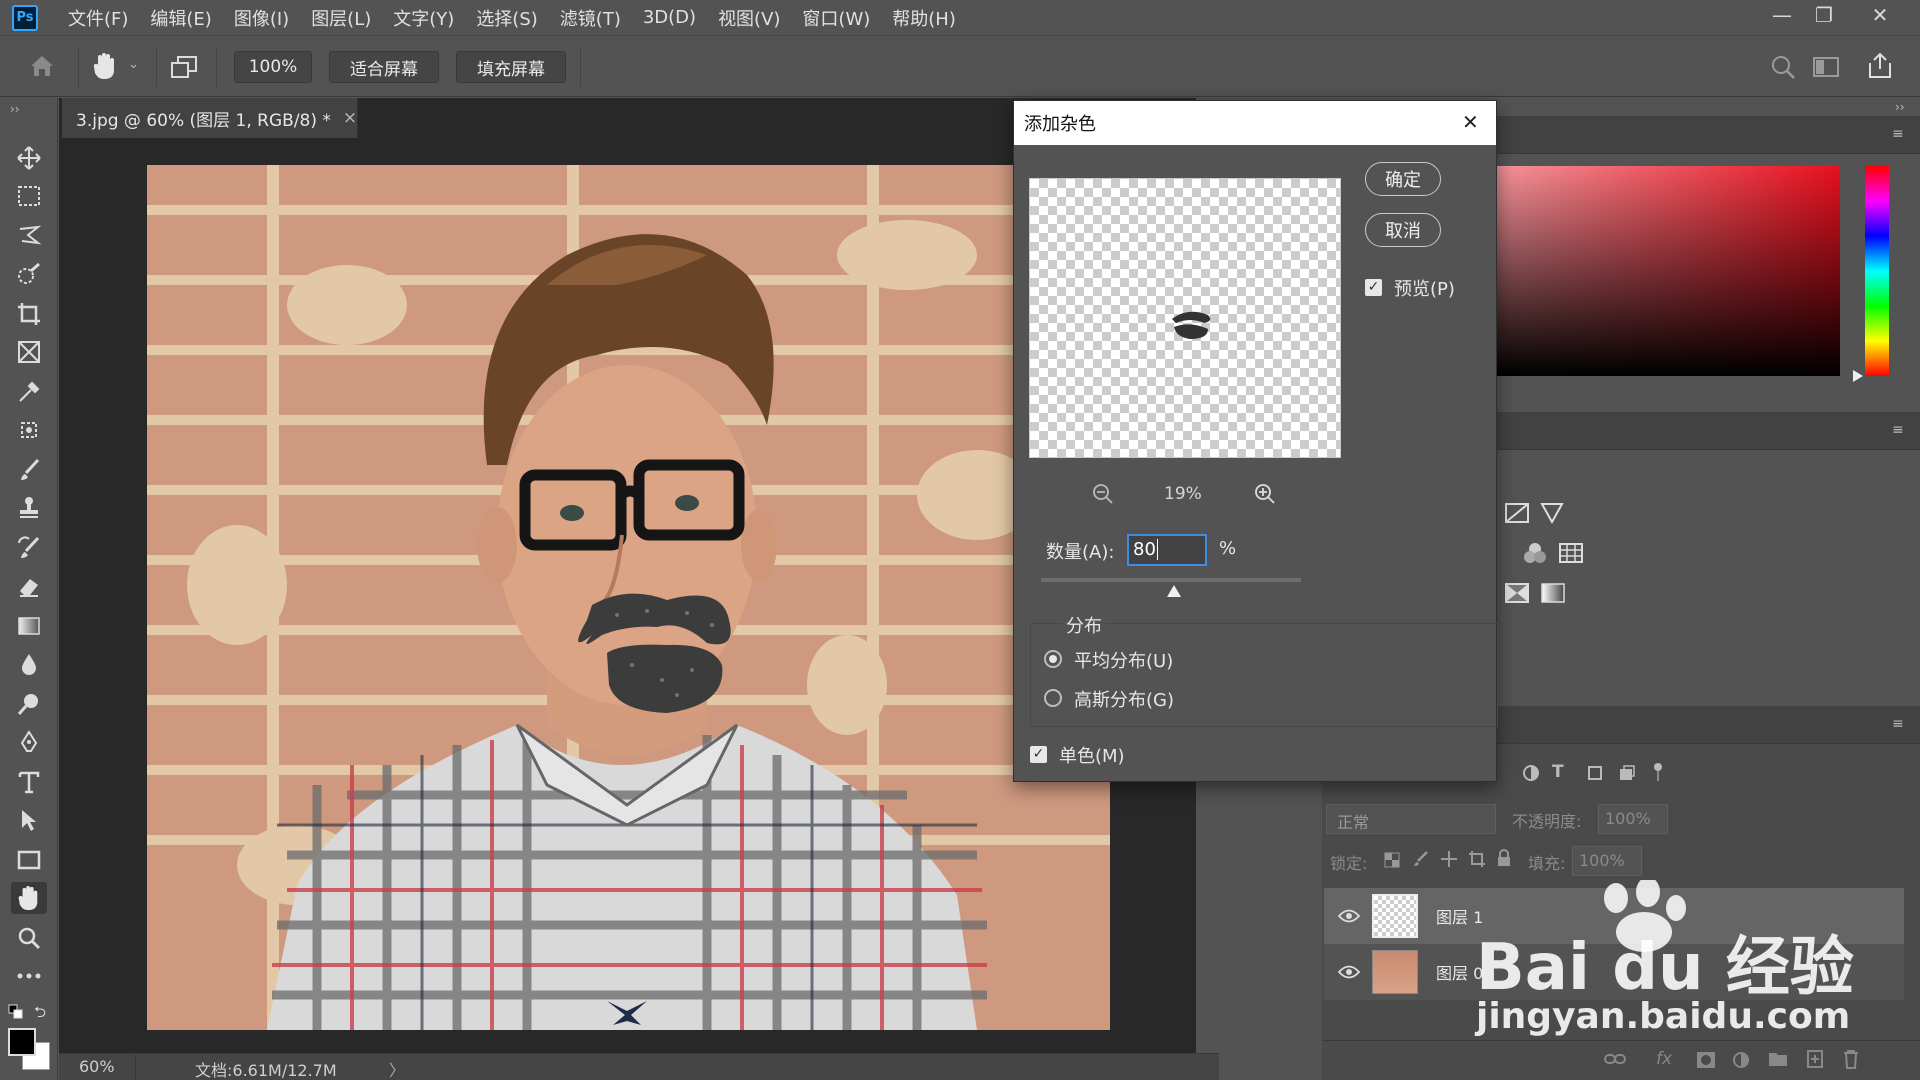 This screenshot has width=1920, height=1080. I want to click on home-icon, so click(42, 68).